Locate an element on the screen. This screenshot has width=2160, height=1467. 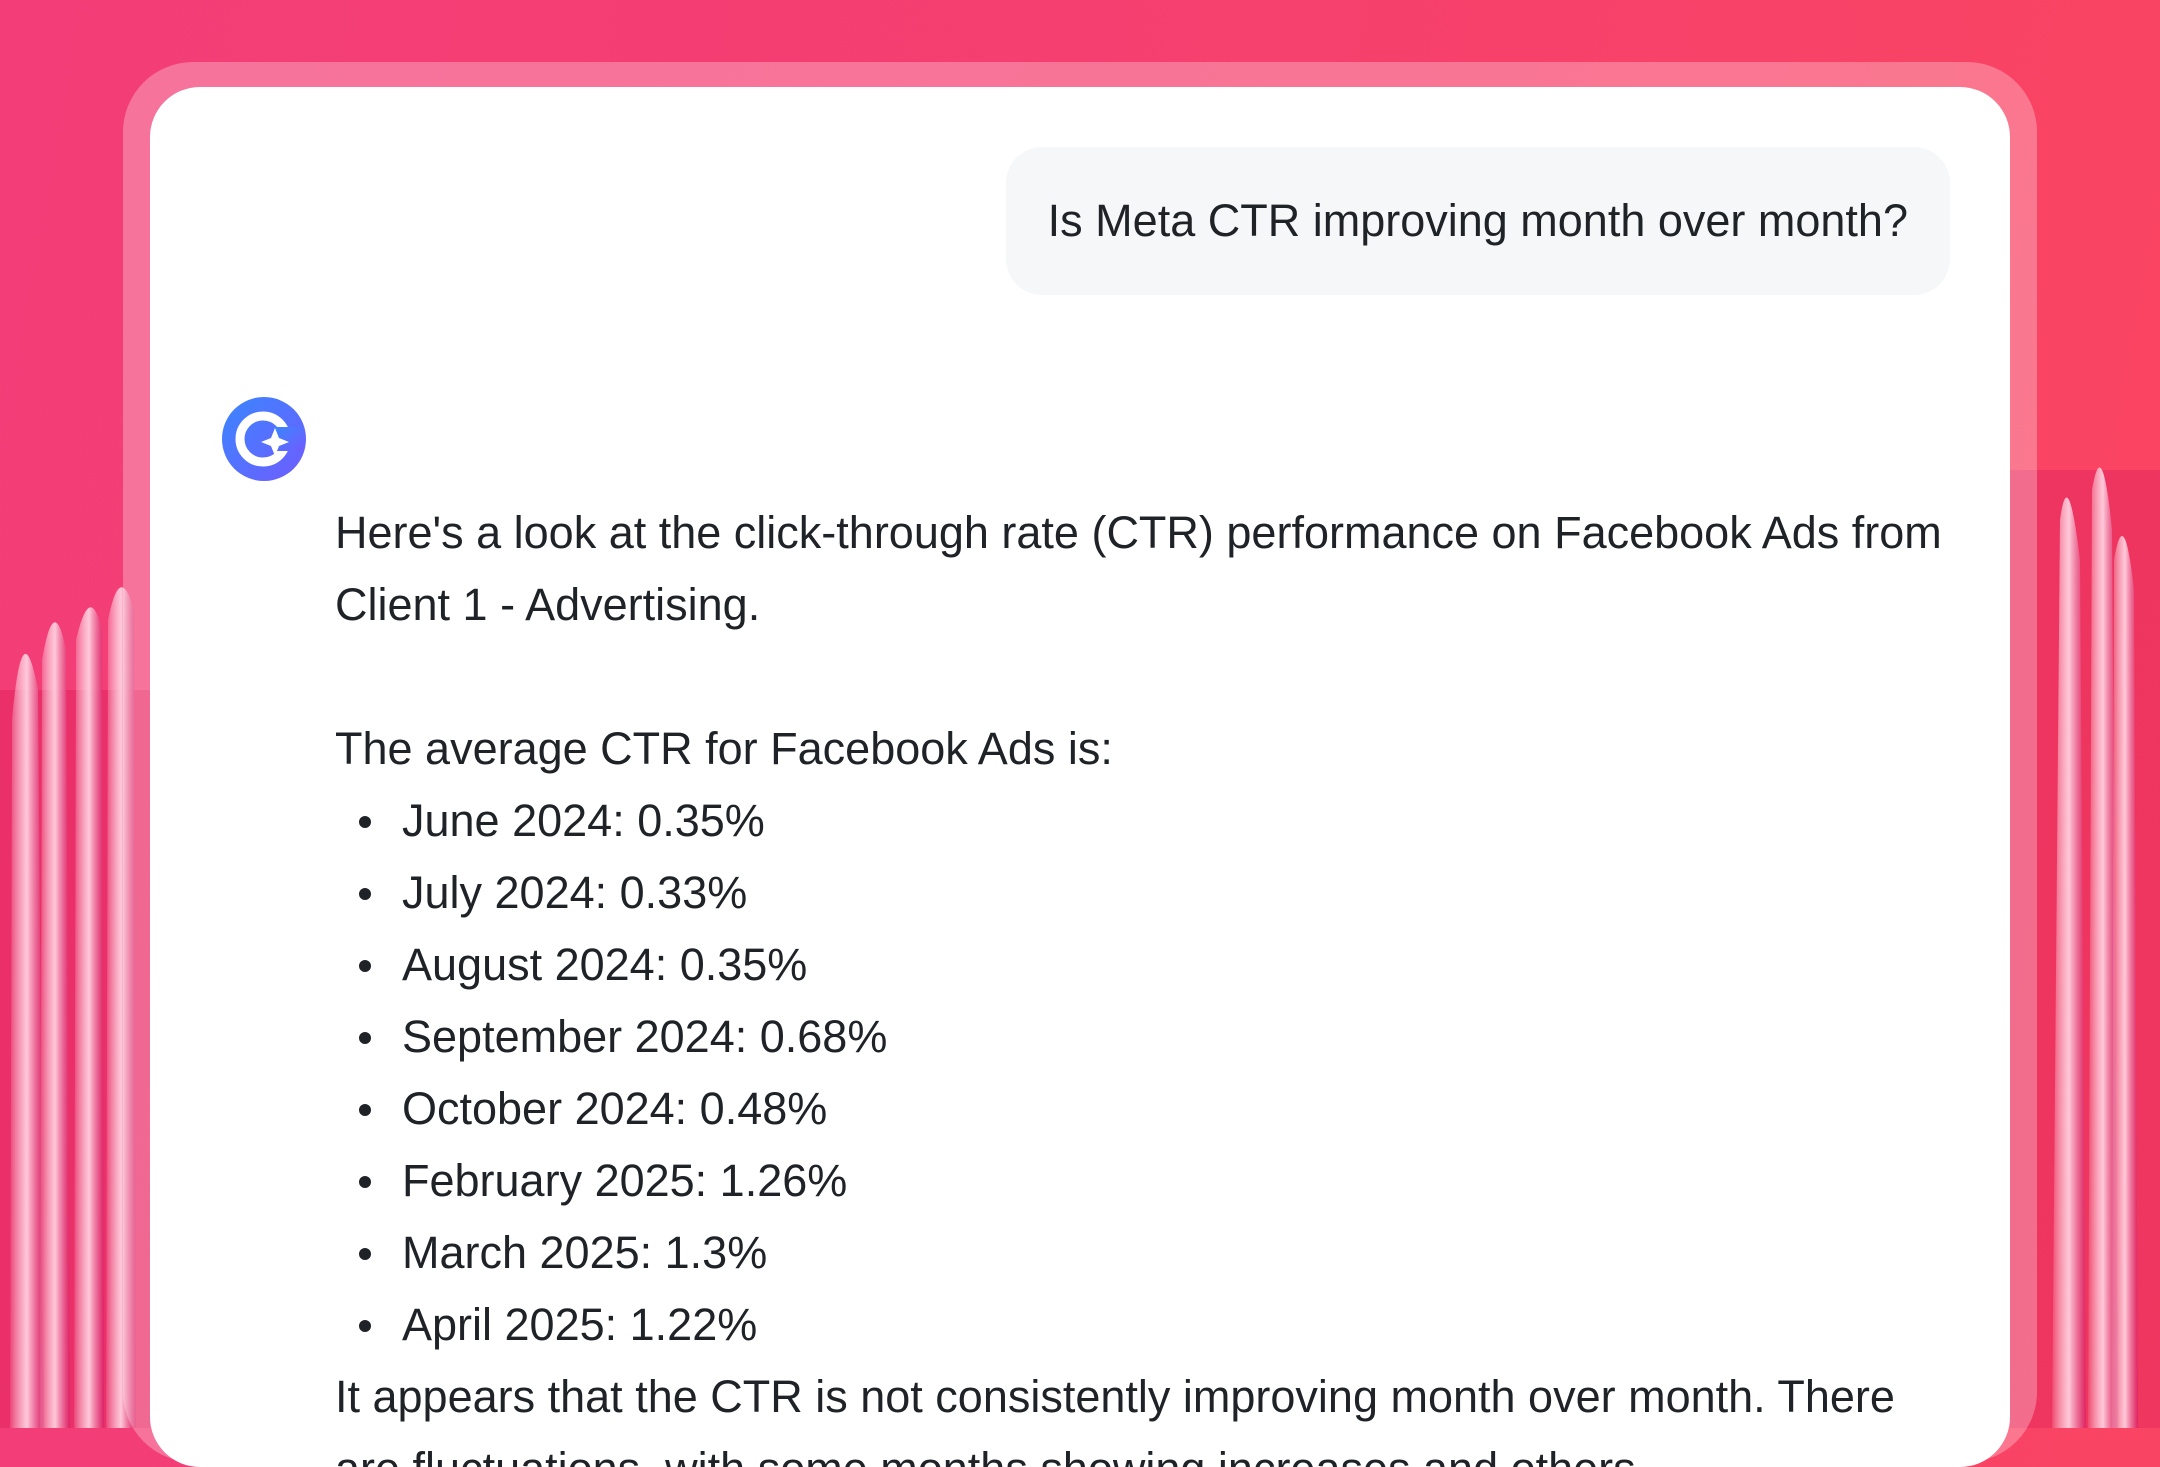
user-message-text: Is Meta CTR improving month over month? is located at coordinates (1477, 220).